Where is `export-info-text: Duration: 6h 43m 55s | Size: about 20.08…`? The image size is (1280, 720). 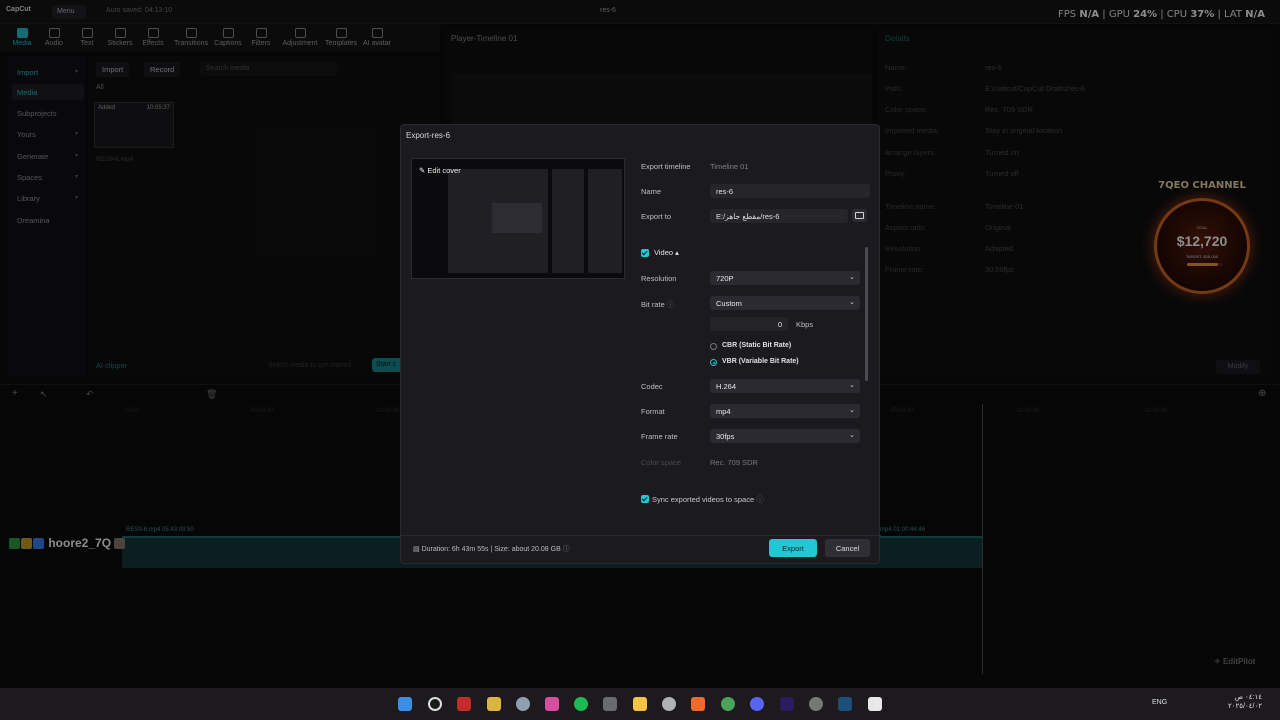 export-info-text: Duration: 6h 43m 55s | Size: about 20.08… is located at coordinates (491, 549).